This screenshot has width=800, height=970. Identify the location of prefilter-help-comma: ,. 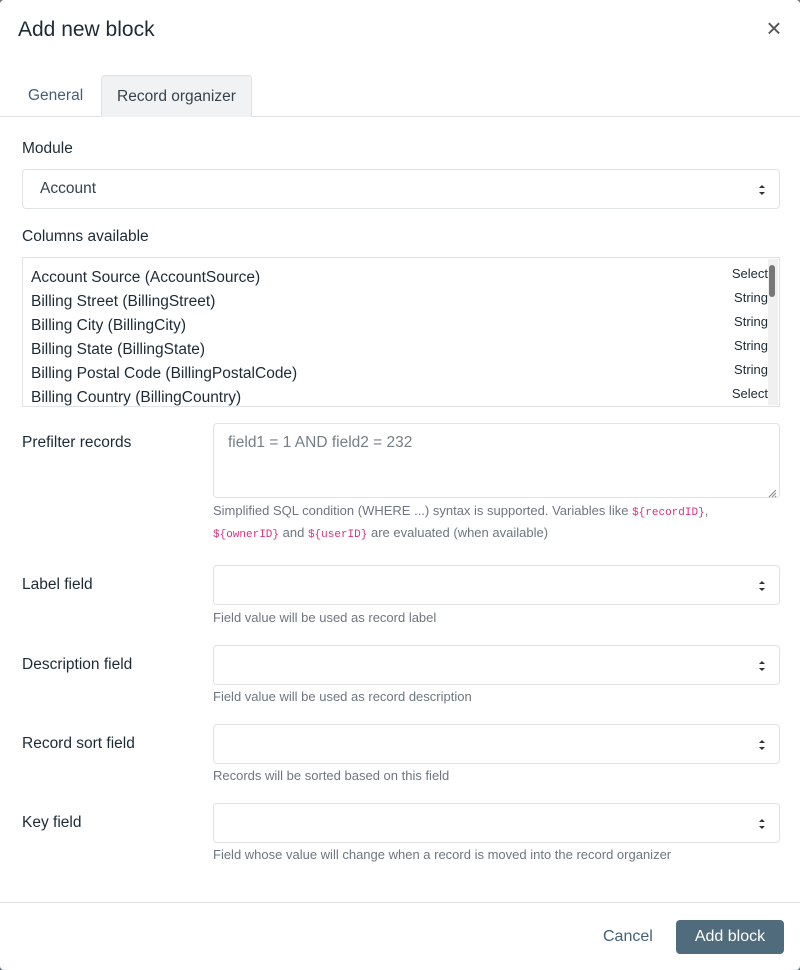
(706, 510).